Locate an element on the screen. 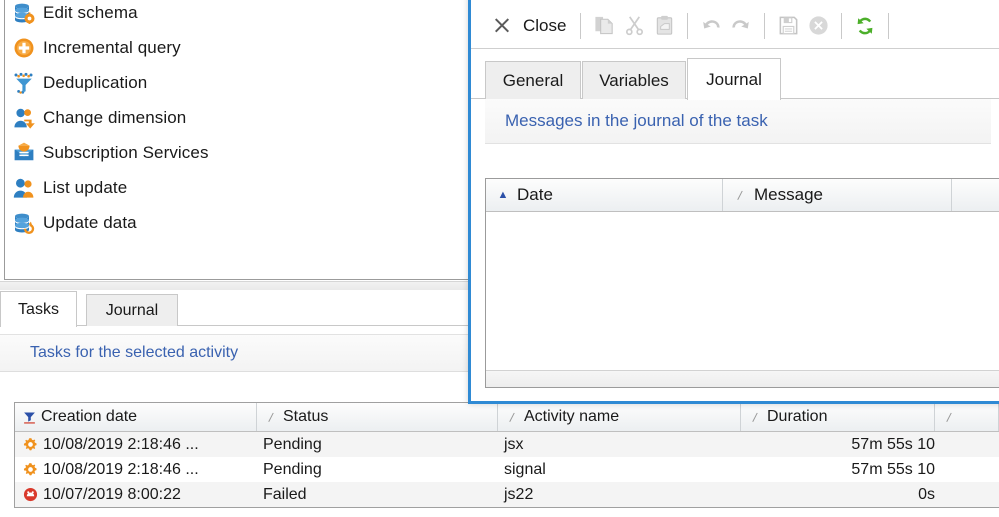 This screenshot has width=999, height=517. palette-item-incremental-query: Incremental query is located at coordinates (238, 47).